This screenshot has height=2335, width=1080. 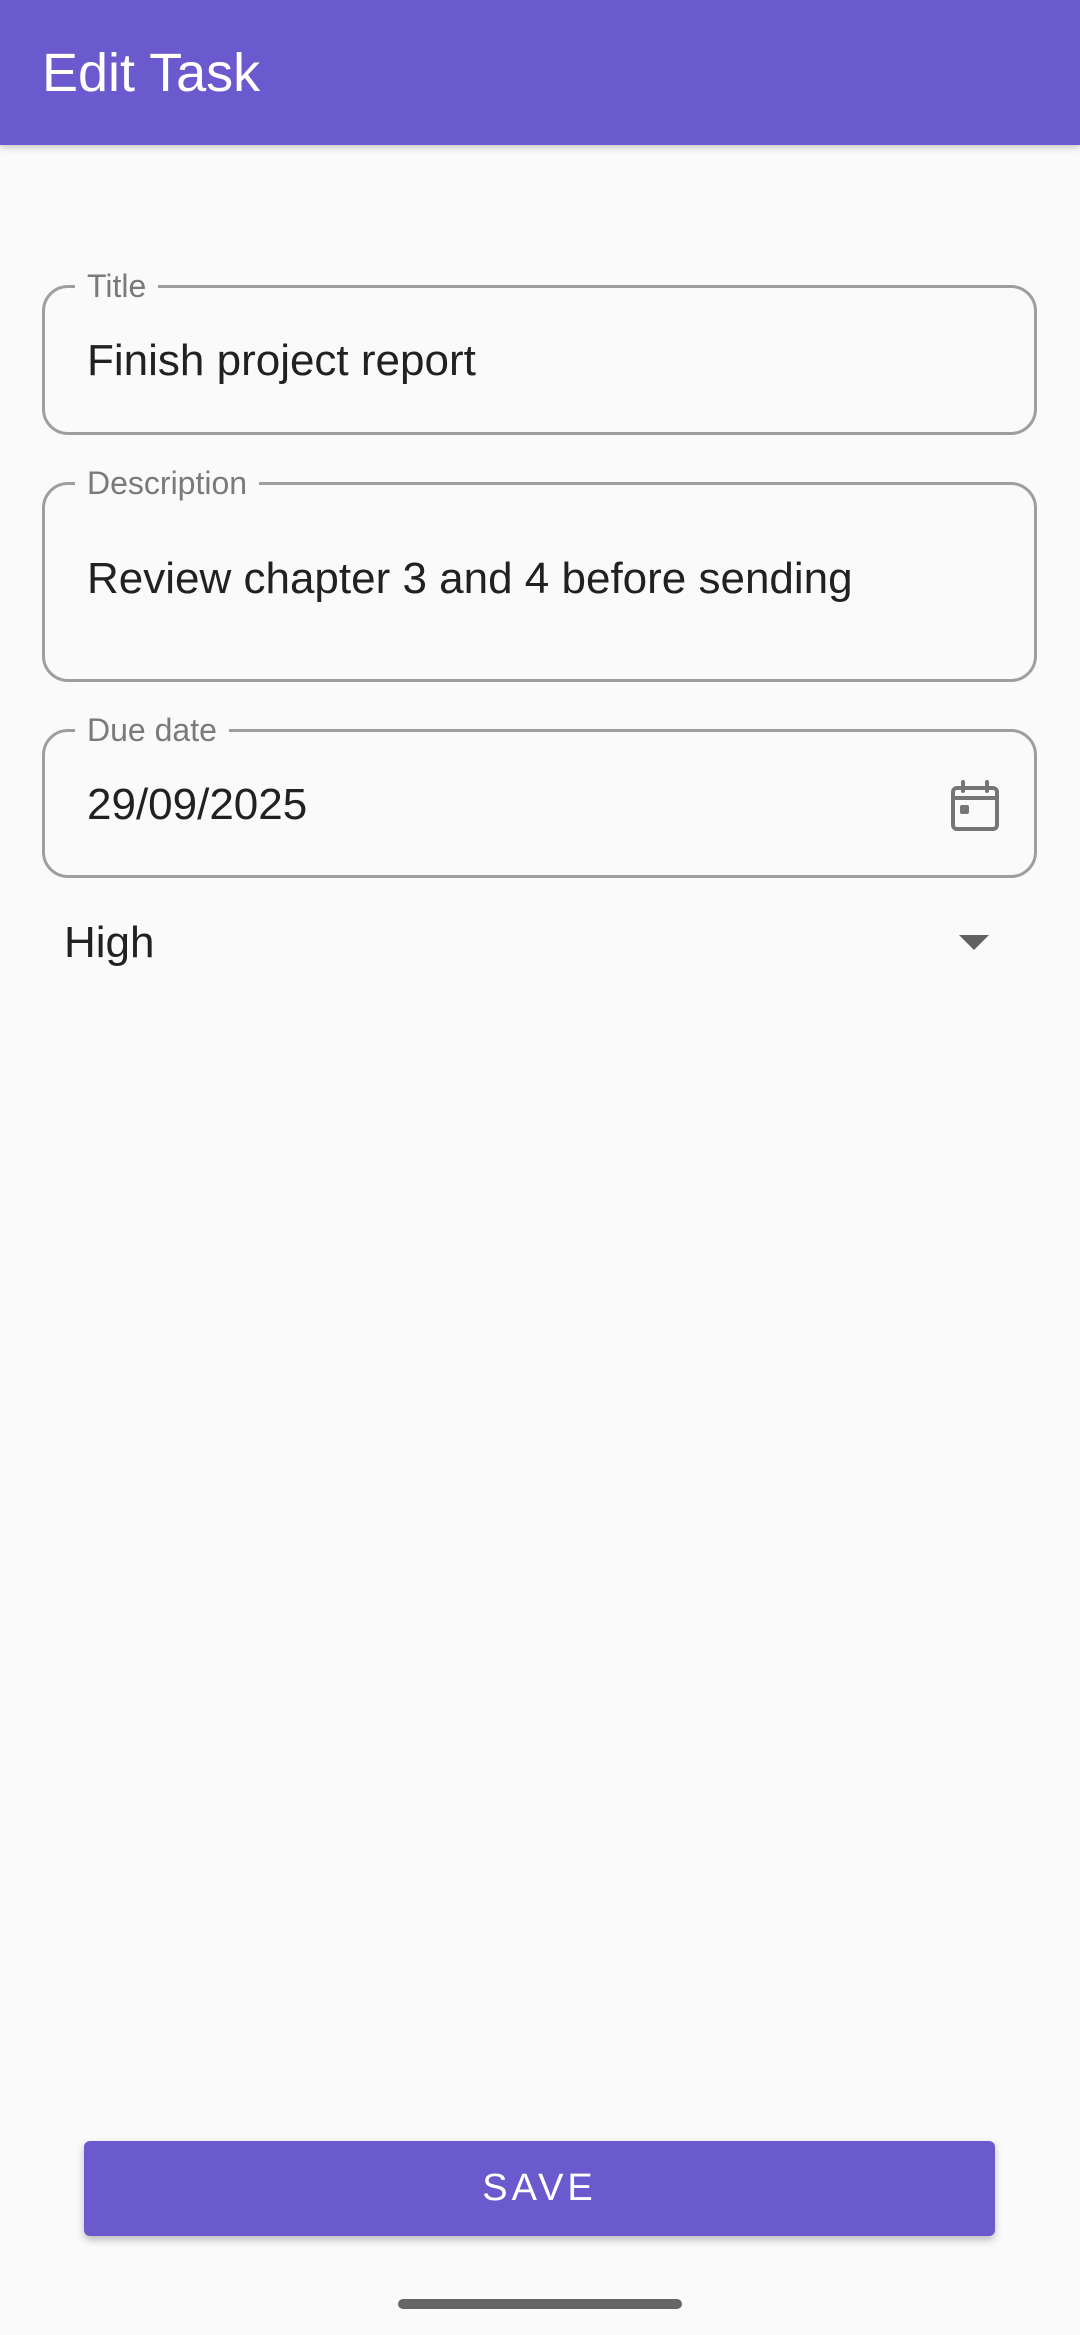 I want to click on save-button: SAVE, so click(x=539, y=2188).